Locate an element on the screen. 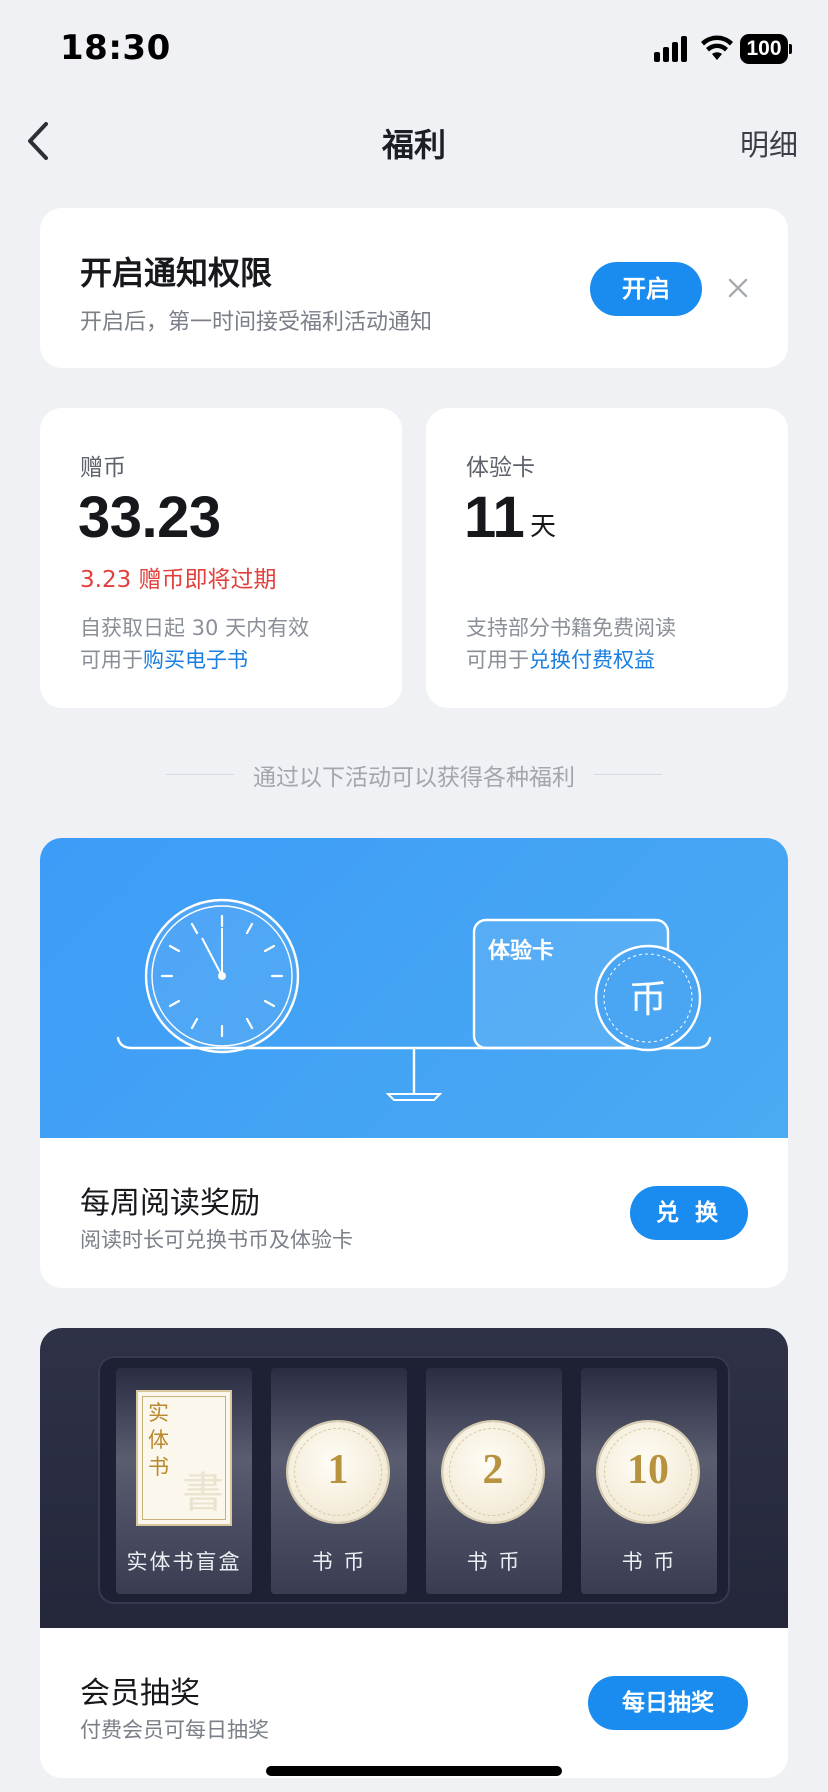 The image size is (828, 1792). cellular-signal-icon is located at coordinates (670, 49).